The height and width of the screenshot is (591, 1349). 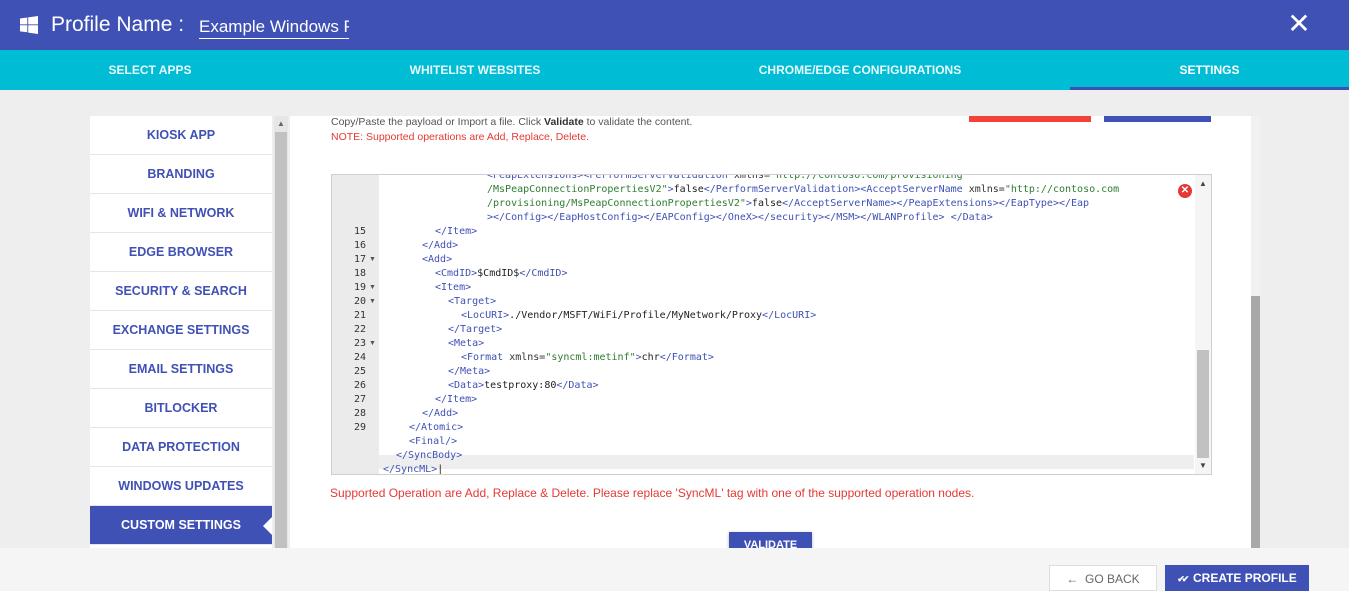 What do you see at coordinates (181, 408) in the screenshot?
I see `sidebar-item-bitlocker: BITLOCKER` at bounding box center [181, 408].